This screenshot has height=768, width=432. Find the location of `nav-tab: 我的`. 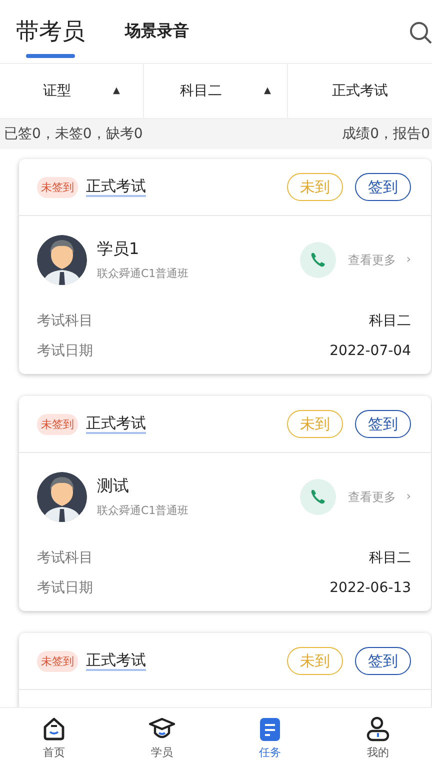

nav-tab: 我的 is located at coordinates (378, 738).